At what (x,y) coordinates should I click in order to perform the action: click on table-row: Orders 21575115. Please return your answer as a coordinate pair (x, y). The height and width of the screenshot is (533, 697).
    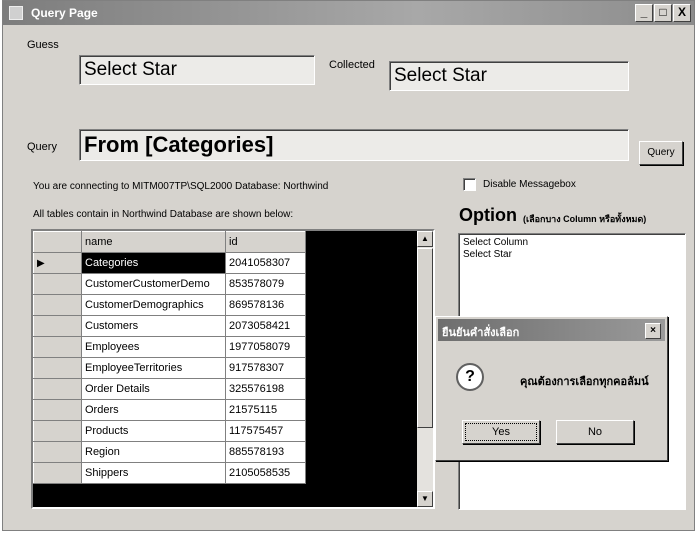
    Looking at the image, I should click on (169, 410).